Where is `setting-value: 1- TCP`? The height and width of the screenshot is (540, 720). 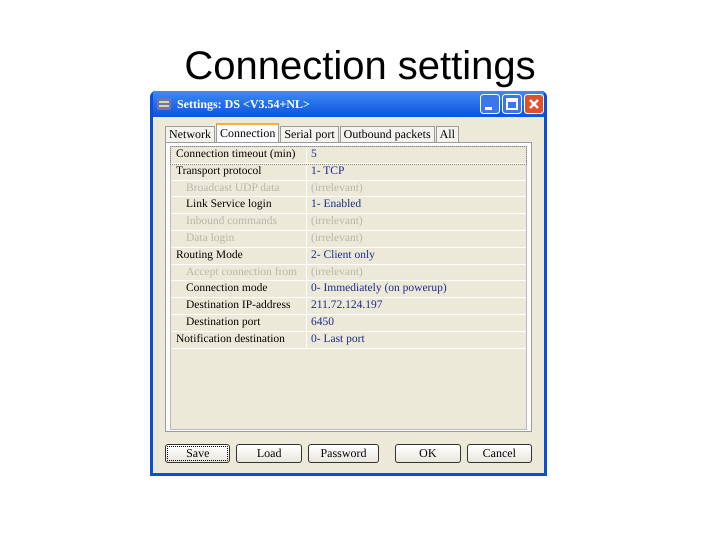
setting-value: 1- TCP is located at coordinates (325, 172).